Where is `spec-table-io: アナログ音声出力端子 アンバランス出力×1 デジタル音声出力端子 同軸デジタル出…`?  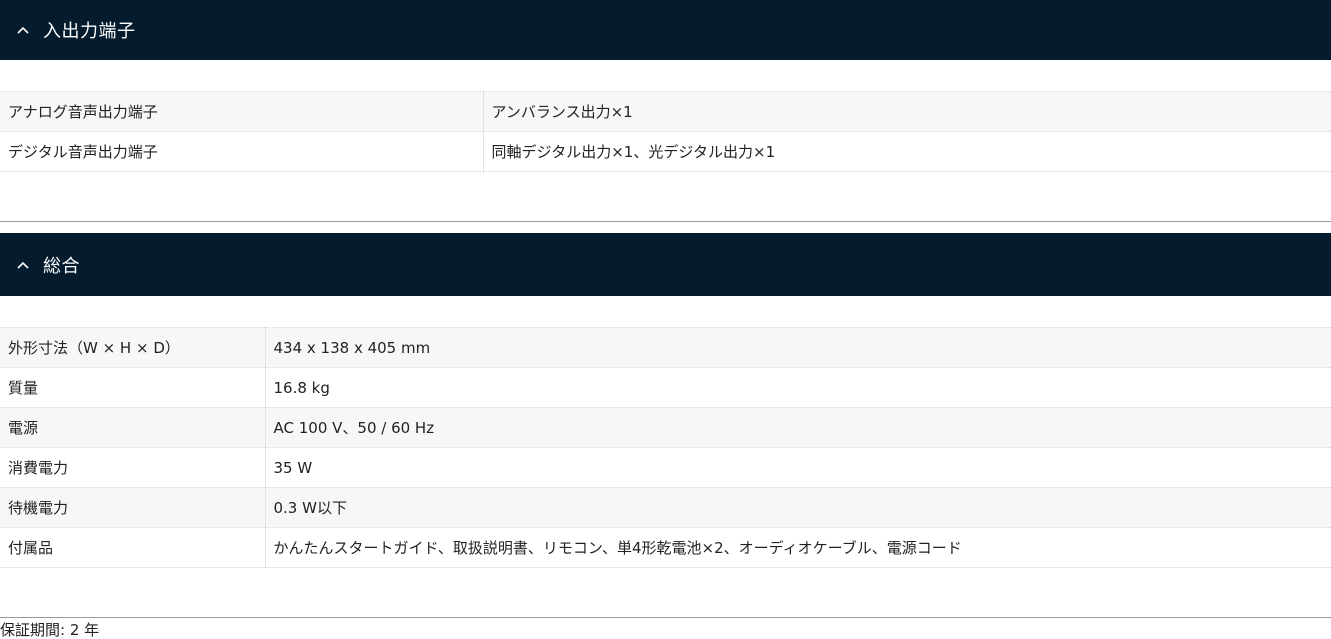 spec-table-io: アナログ音声出力端子 アンバランス出力×1 デジタル音声出力端子 同軸デジタル出… is located at coordinates (665, 131).